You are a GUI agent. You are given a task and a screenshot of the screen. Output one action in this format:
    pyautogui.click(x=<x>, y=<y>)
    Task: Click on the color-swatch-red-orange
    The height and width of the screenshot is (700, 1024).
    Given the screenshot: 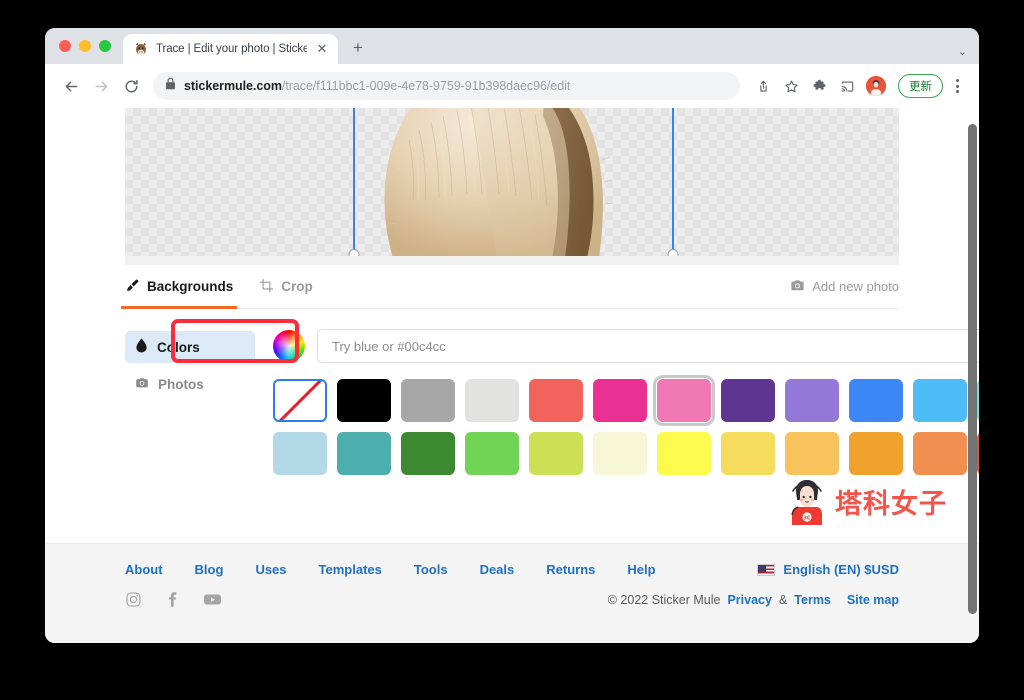 What is the action you would take?
    pyautogui.click(x=978, y=453)
    